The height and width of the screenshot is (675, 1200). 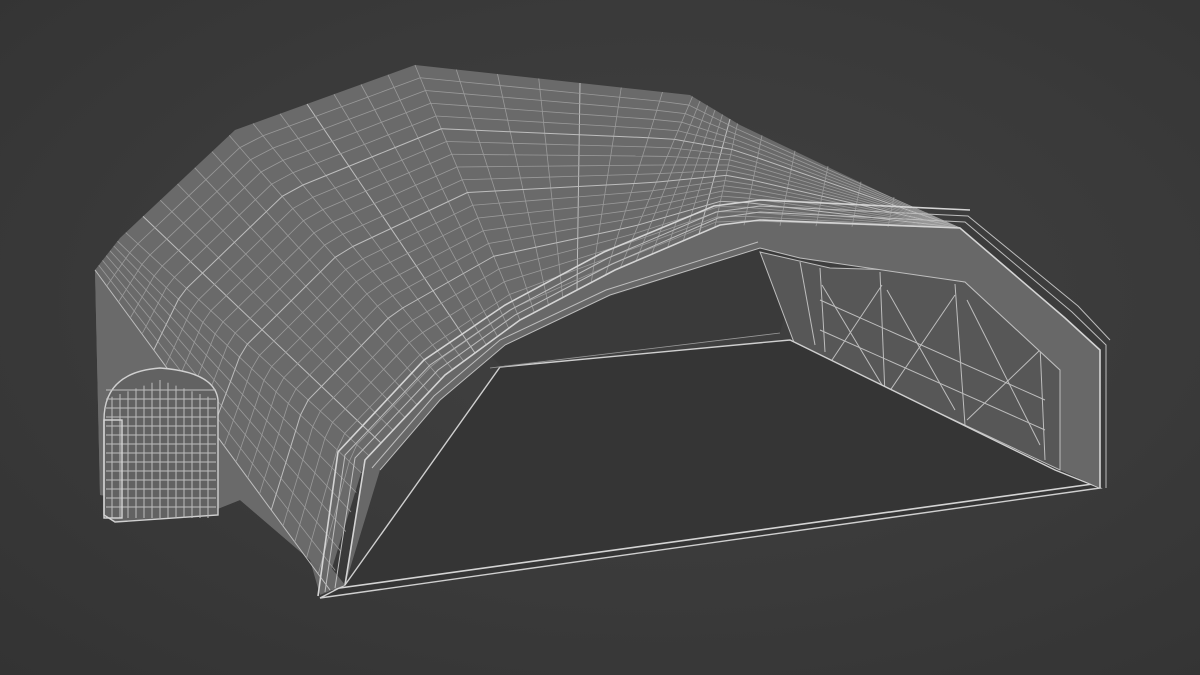 I want to click on entry-vestibule, so click(x=161, y=445).